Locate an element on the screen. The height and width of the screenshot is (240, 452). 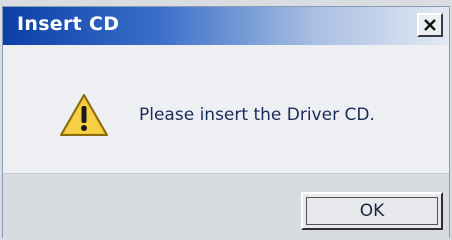
dialog-title: Insert CD is located at coordinates (68, 24).